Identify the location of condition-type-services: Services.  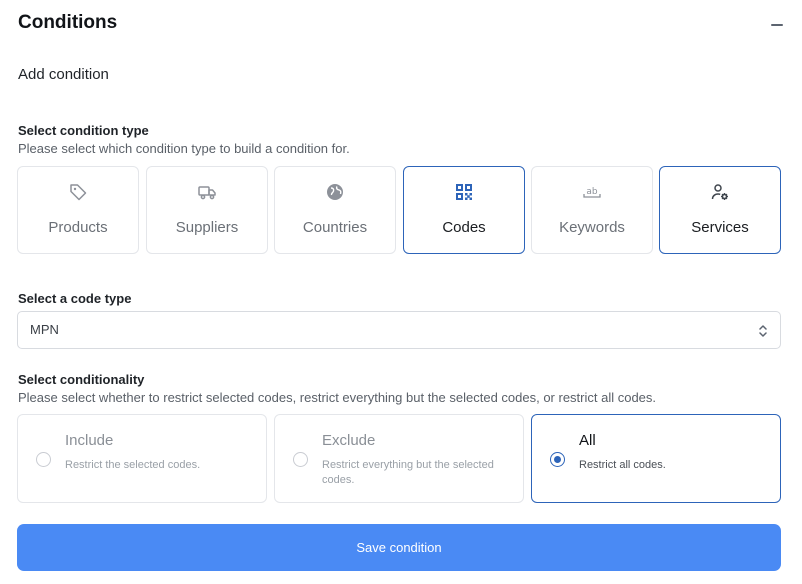
(720, 210).